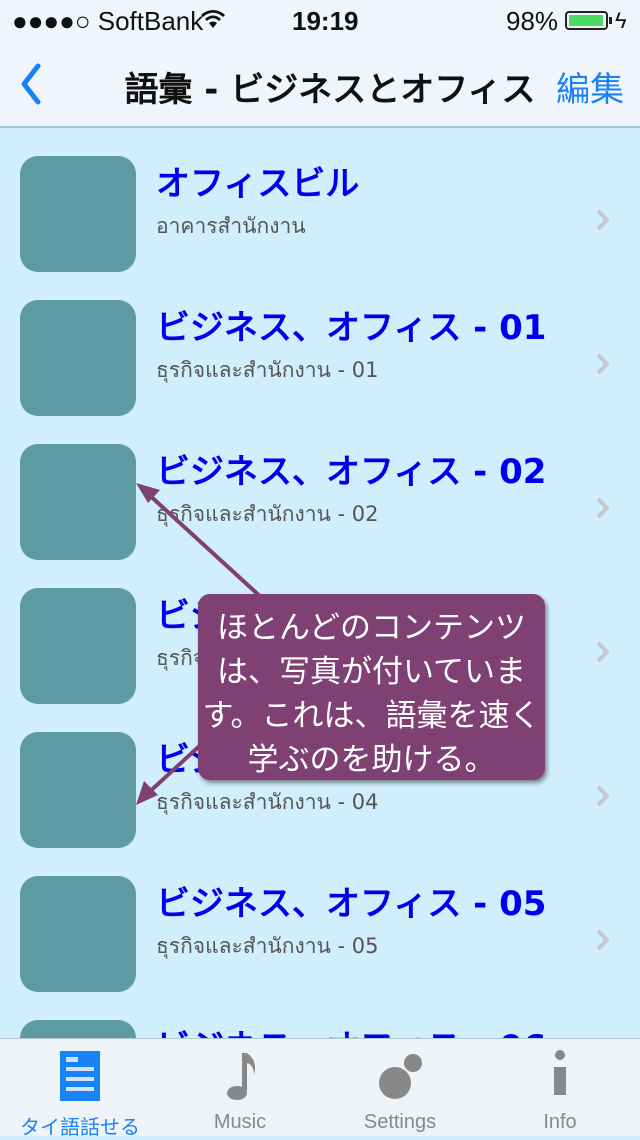  I want to click on tab-label: Settings, so click(400, 1122).